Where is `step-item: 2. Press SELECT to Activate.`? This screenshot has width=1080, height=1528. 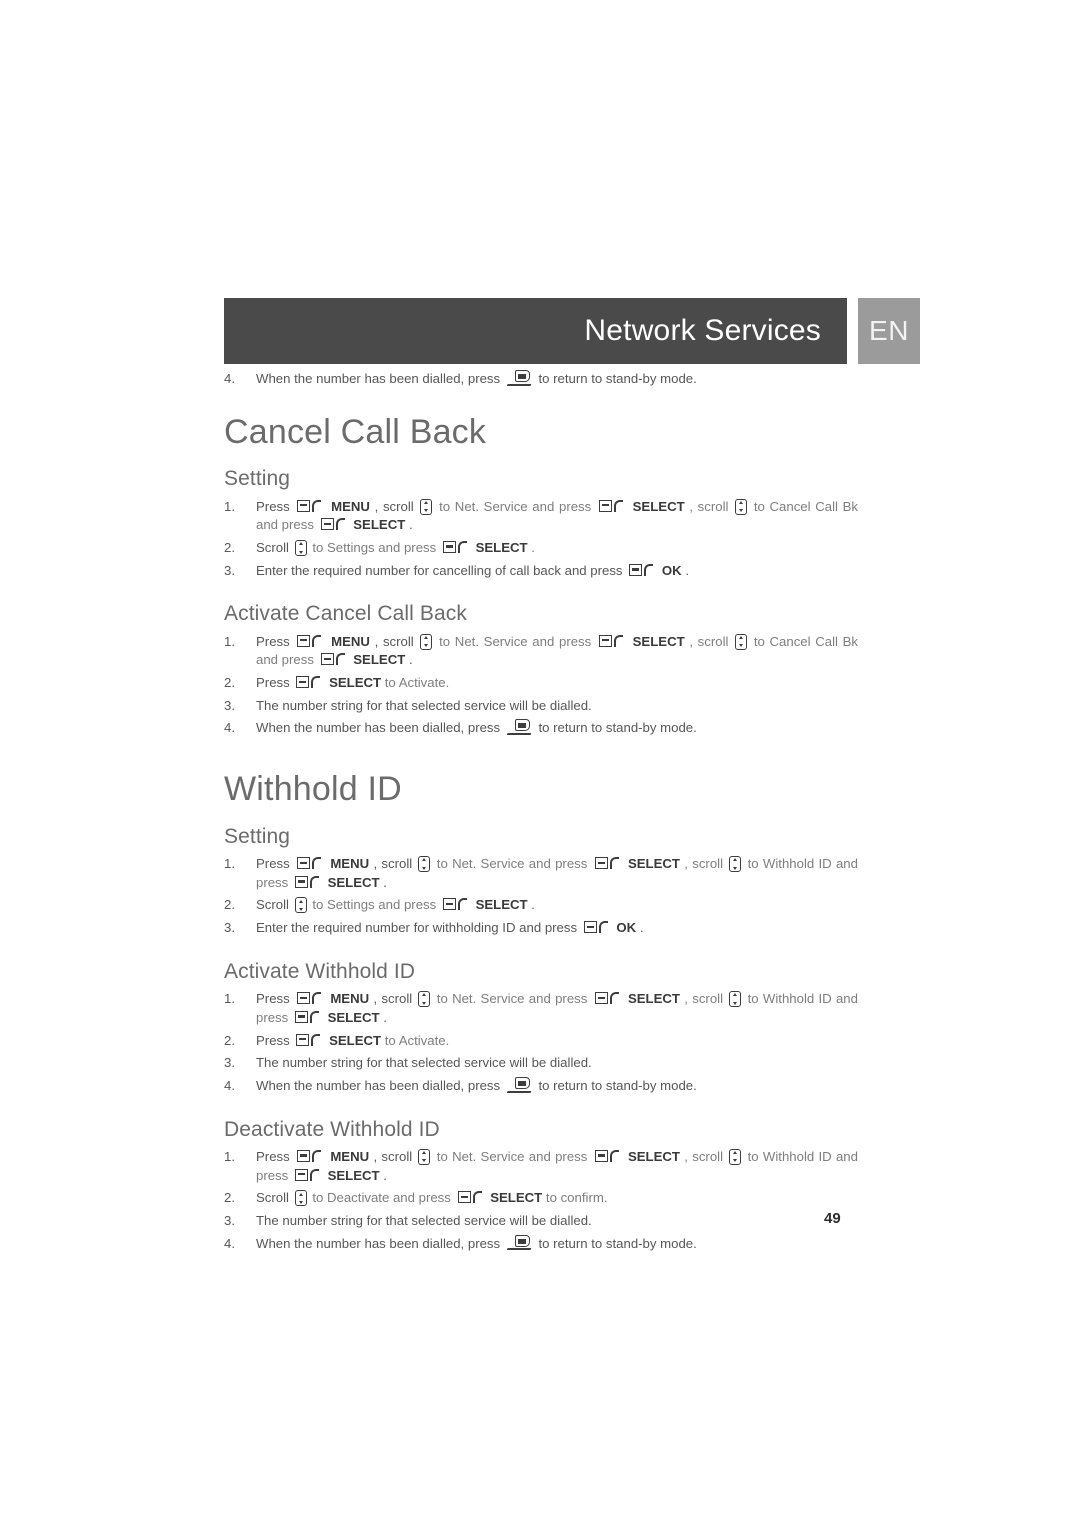
step-item: 2. Press SELECT to Activate. is located at coordinates (541, 1041).